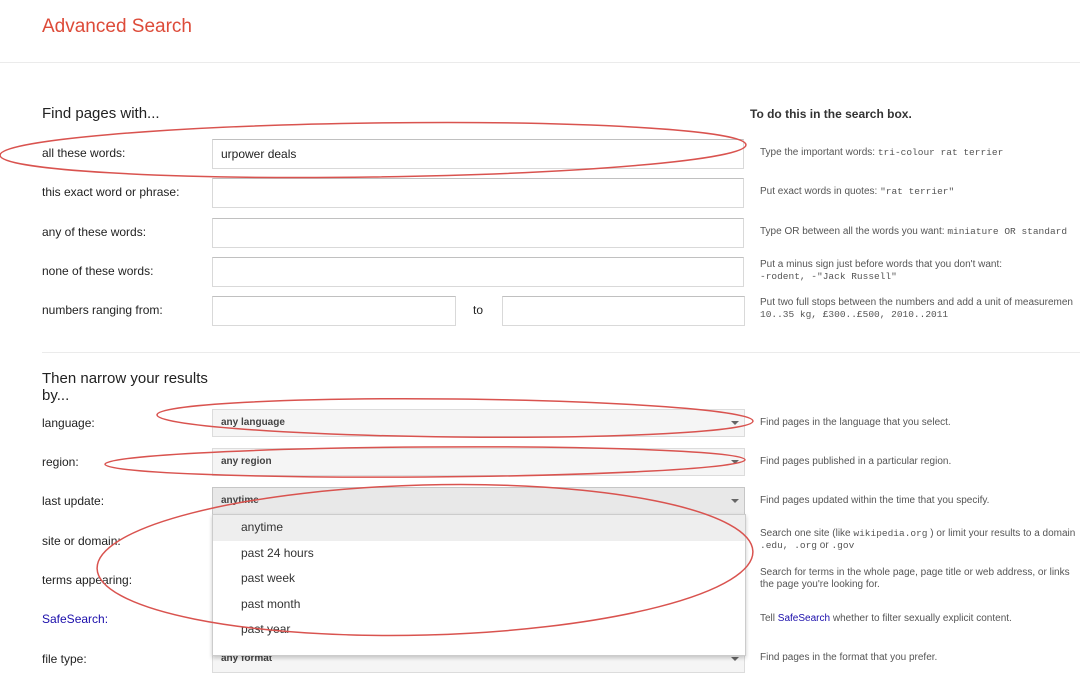 Image resolution: width=1080 pixels, height=683 pixels. What do you see at coordinates (789, 545) in the screenshot?
I see `site-domain-hint-edu-org: .edu, .org` at bounding box center [789, 545].